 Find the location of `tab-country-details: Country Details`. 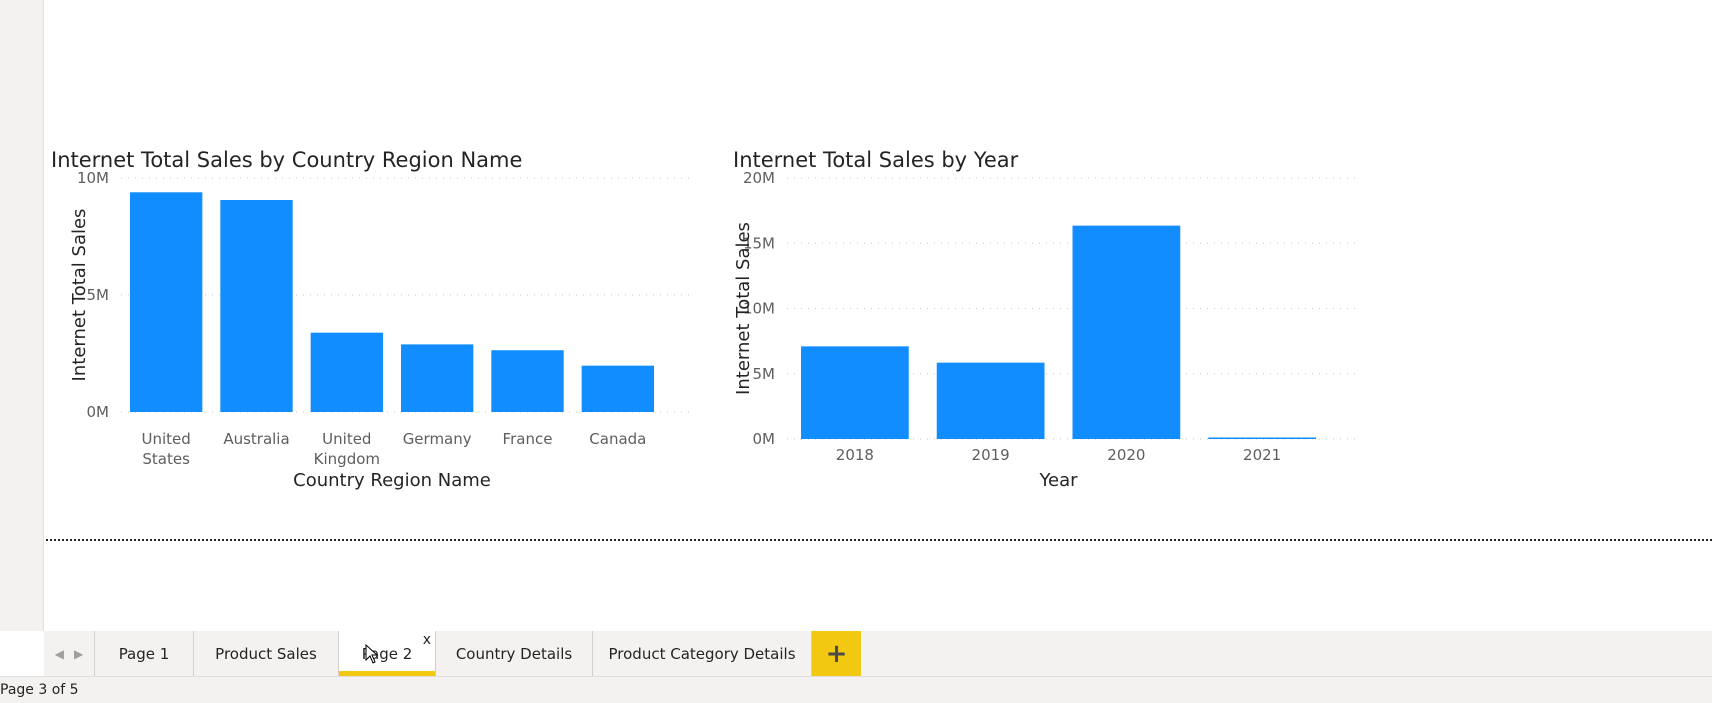

tab-country-details: Country Details is located at coordinates (513, 653).